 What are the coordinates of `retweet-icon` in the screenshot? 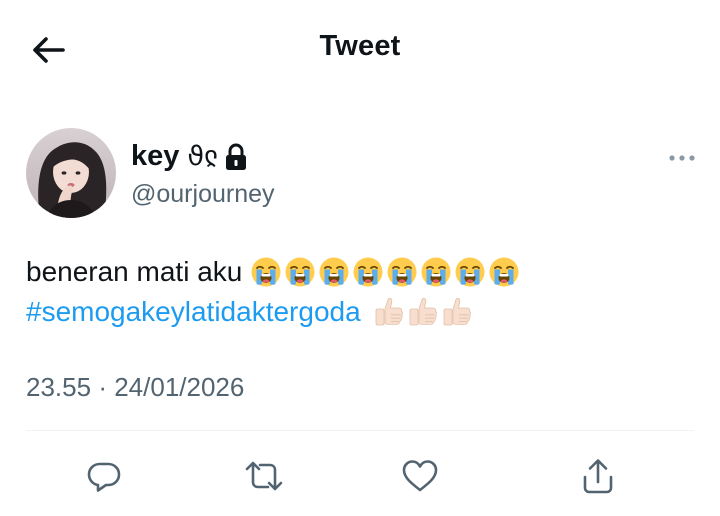 It's located at (264, 476).